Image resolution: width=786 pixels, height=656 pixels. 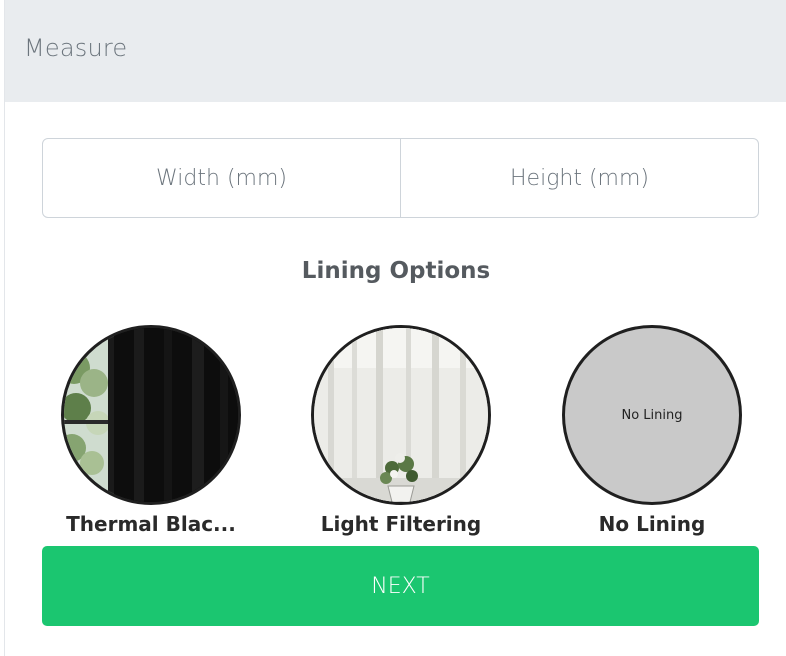 I want to click on lining-option-label: Light Filtering, so click(x=401, y=524).